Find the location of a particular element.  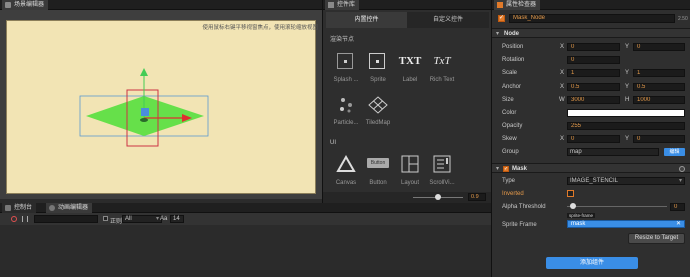

mask-type-value: IMAGE_STENCIL is located at coordinates (594, 181).